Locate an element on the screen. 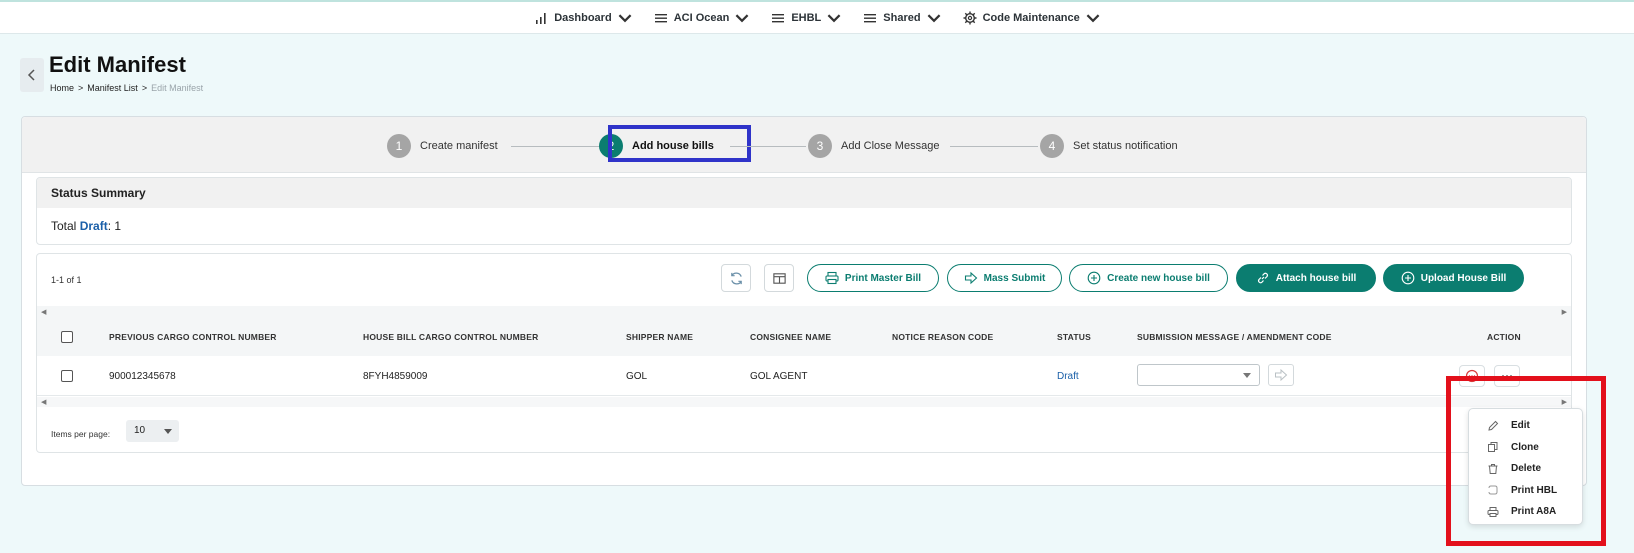 The image size is (1634, 553). house-bill-ccn-cell: 8FYH4859009 is located at coordinates (395, 376).